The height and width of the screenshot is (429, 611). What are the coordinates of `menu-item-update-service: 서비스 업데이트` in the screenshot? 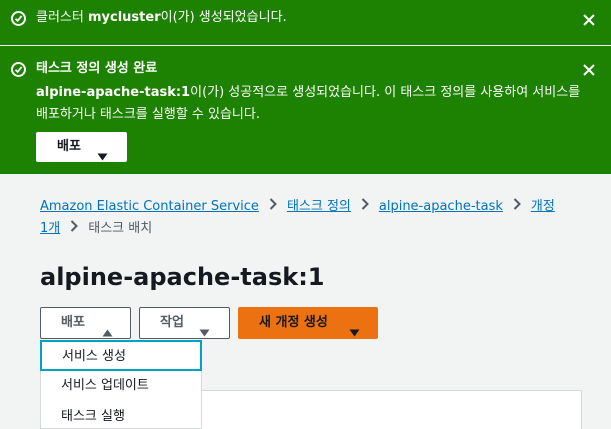 It's located at (122, 386).